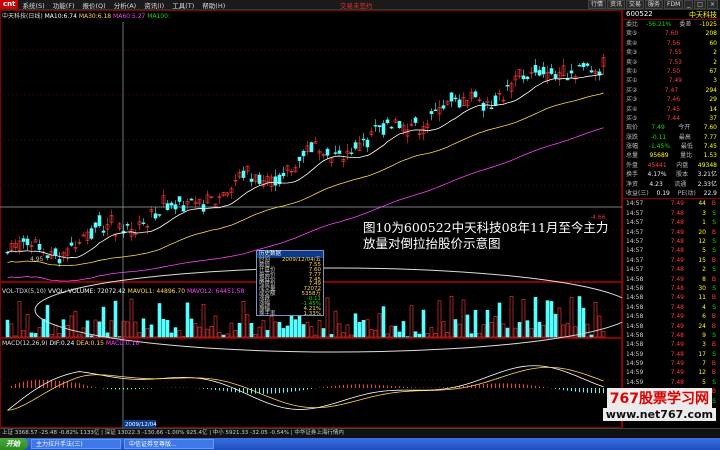 The height and width of the screenshot is (450, 720). I want to click on maximize-button: □, so click(700, 4).